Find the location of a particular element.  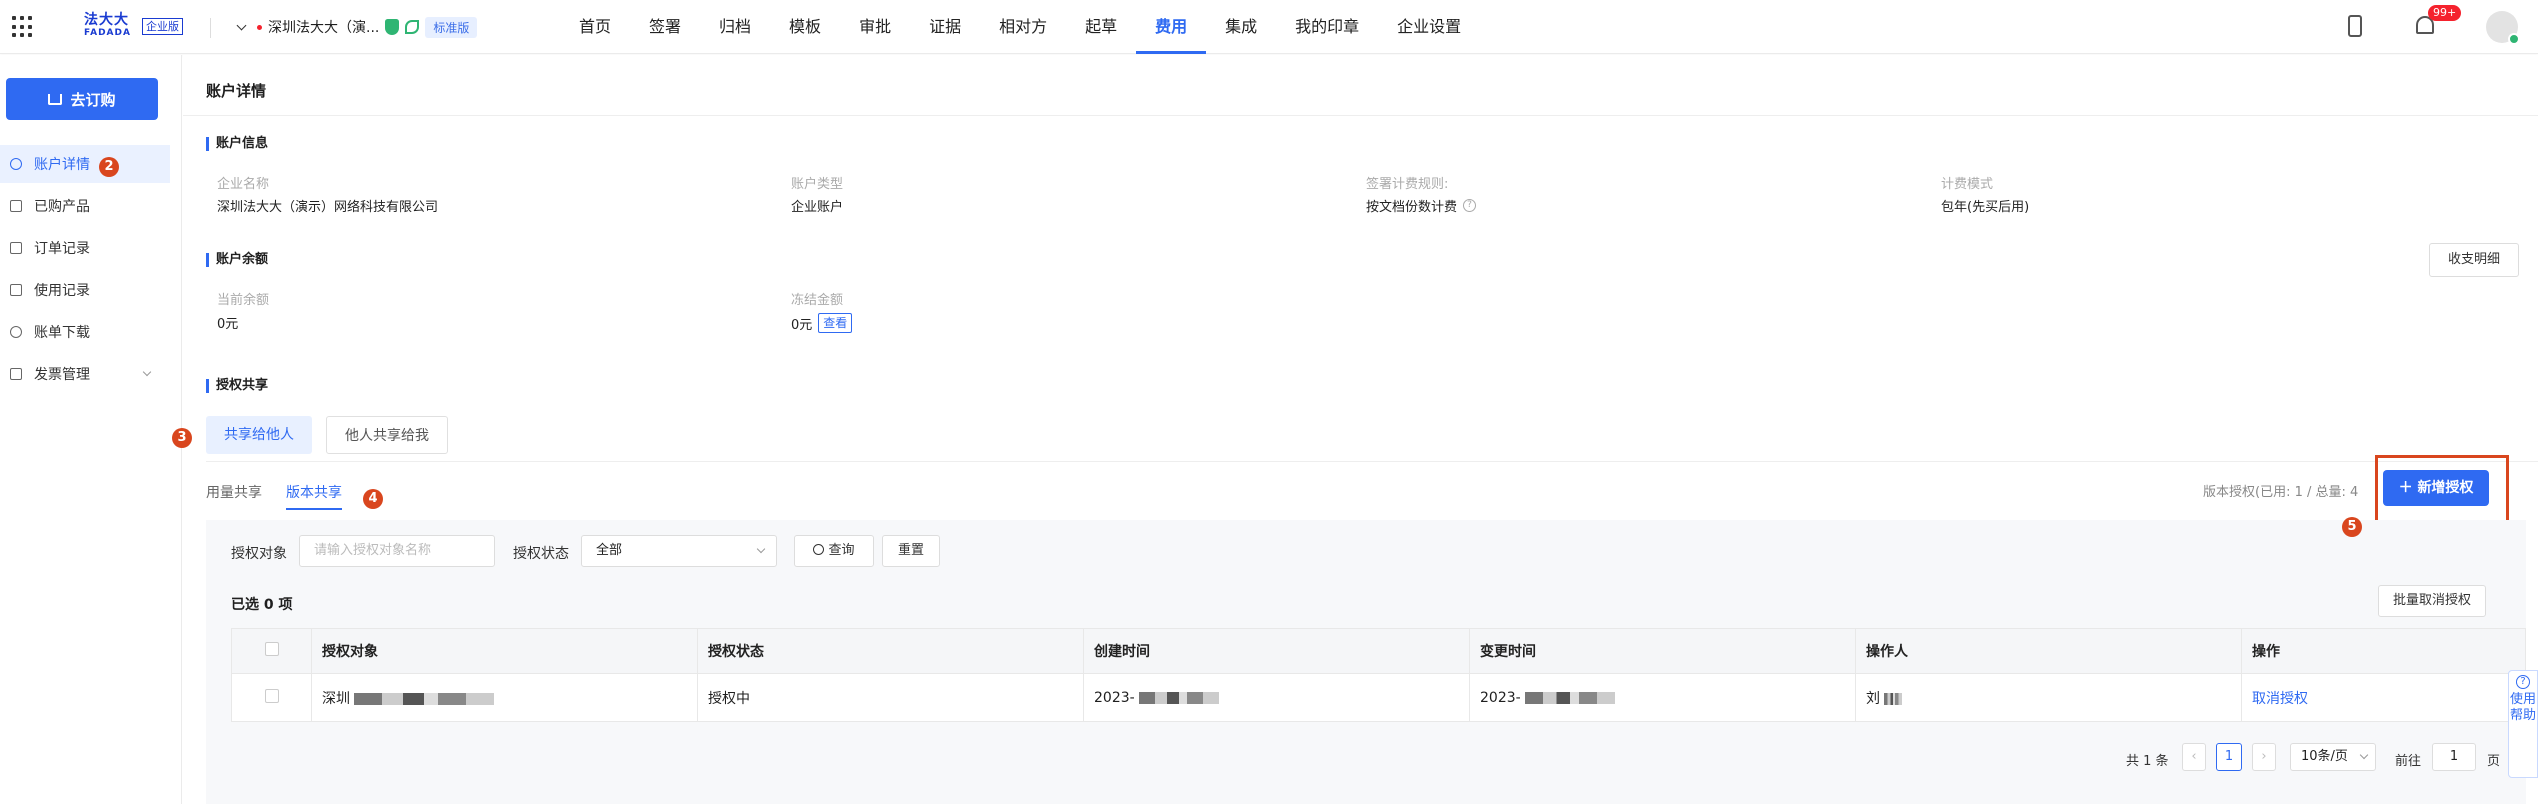

prev-page-button: ‹ is located at coordinates (2194, 757).